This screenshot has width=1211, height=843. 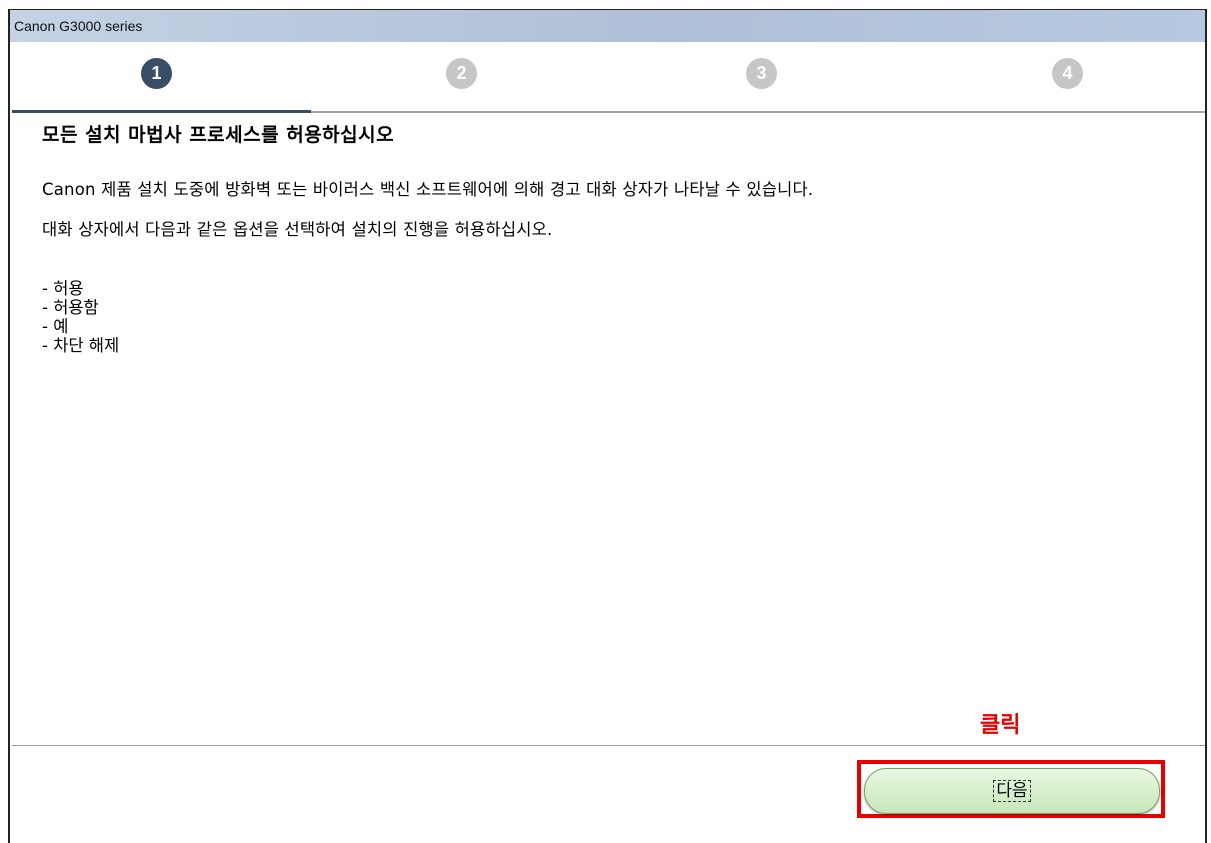 What do you see at coordinates (70, 307) in the screenshot?
I see `option-item: - 허용함` at bounding box center [70, 307].